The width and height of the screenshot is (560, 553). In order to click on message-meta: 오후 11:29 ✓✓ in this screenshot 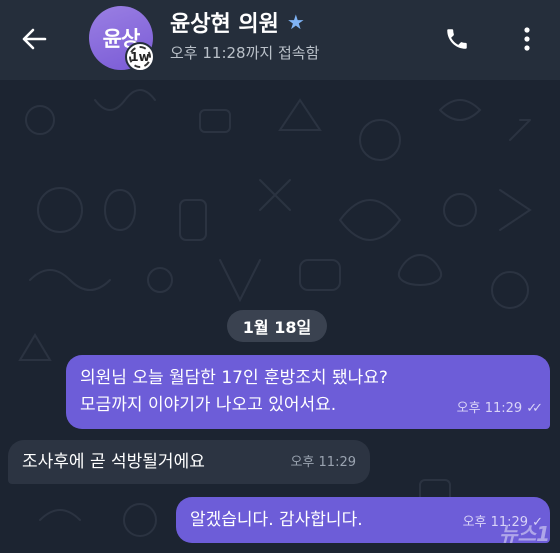, I will do `click(499, 408)`.